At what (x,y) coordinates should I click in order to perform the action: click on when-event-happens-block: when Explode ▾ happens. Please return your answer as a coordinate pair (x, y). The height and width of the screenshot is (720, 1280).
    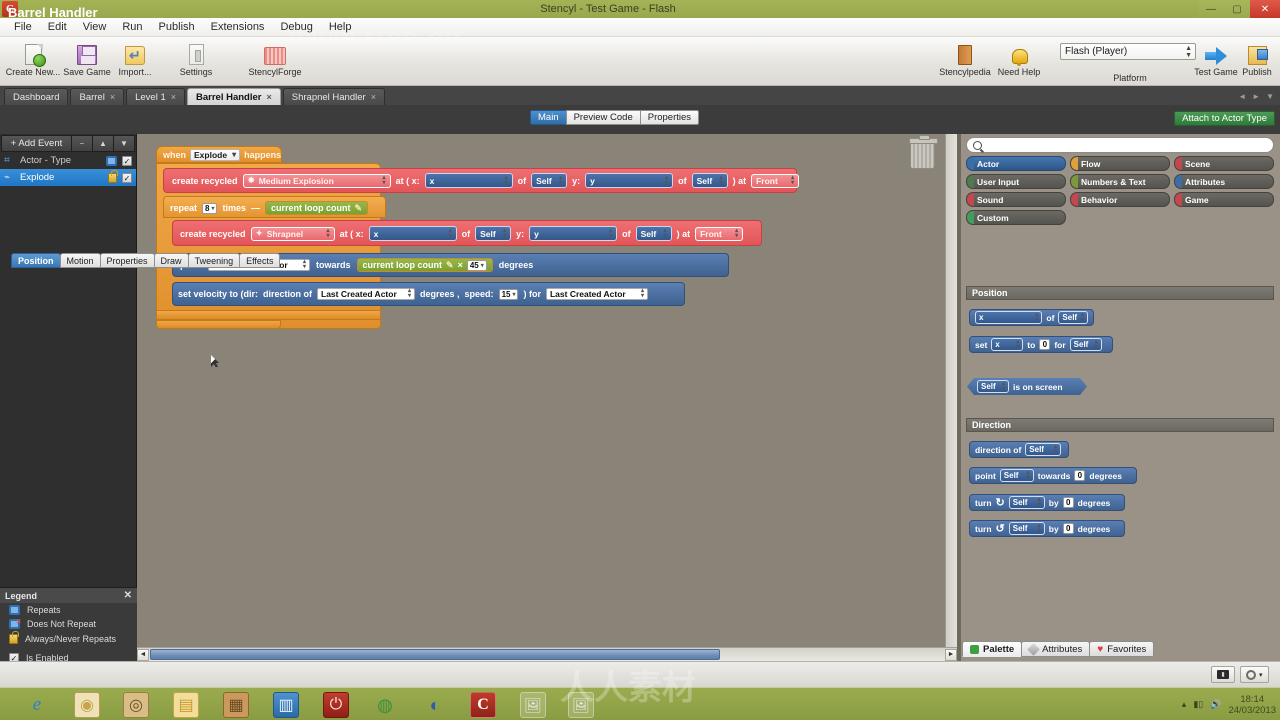
    Looking at the image, I should click on (219, 154).